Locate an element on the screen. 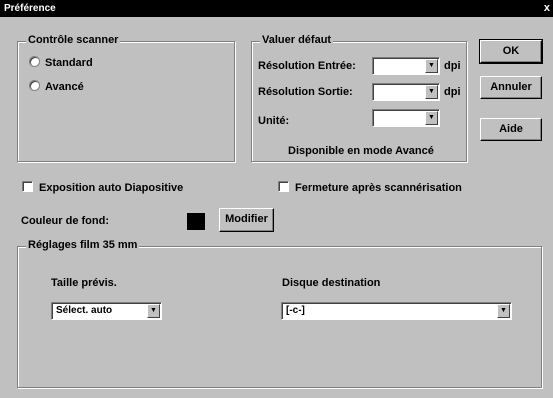 The width and height of the screenshot is (553, 398). output-resolution-label: Résolution Sortie: is located at coordinates (305, 92).